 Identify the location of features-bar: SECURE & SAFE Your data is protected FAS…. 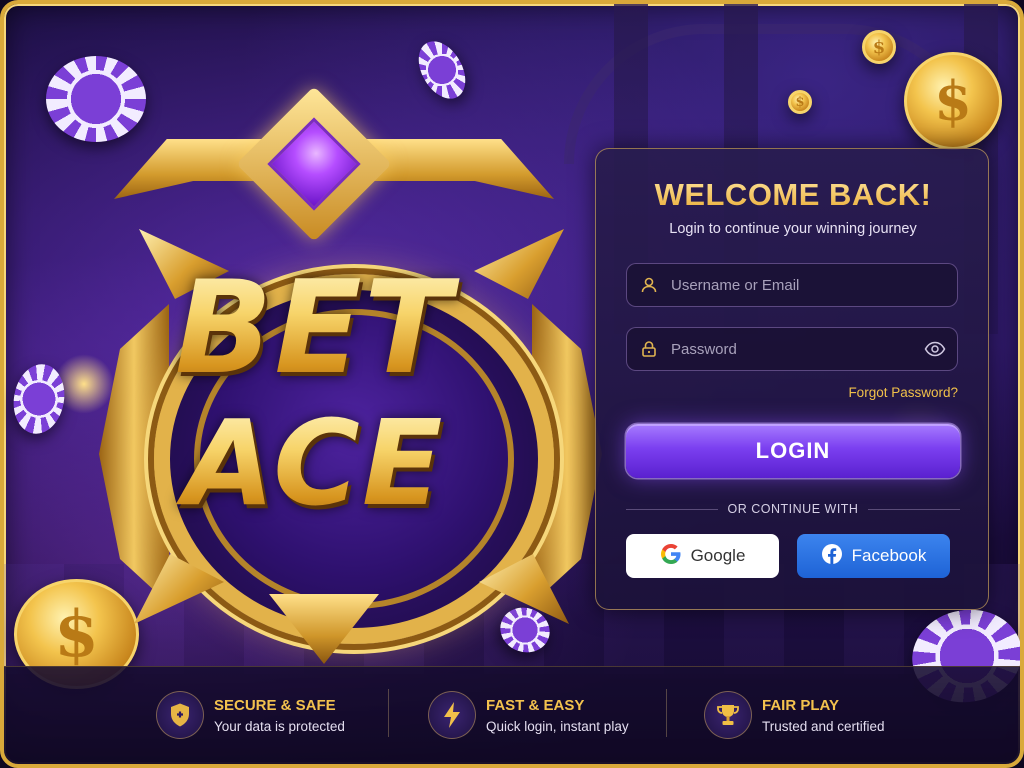
(512, 715).